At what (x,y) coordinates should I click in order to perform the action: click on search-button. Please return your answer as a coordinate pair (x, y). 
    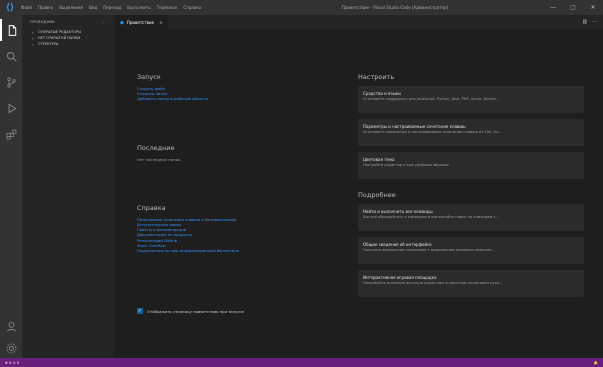
    Looking at the image, I should click on (11, 56).